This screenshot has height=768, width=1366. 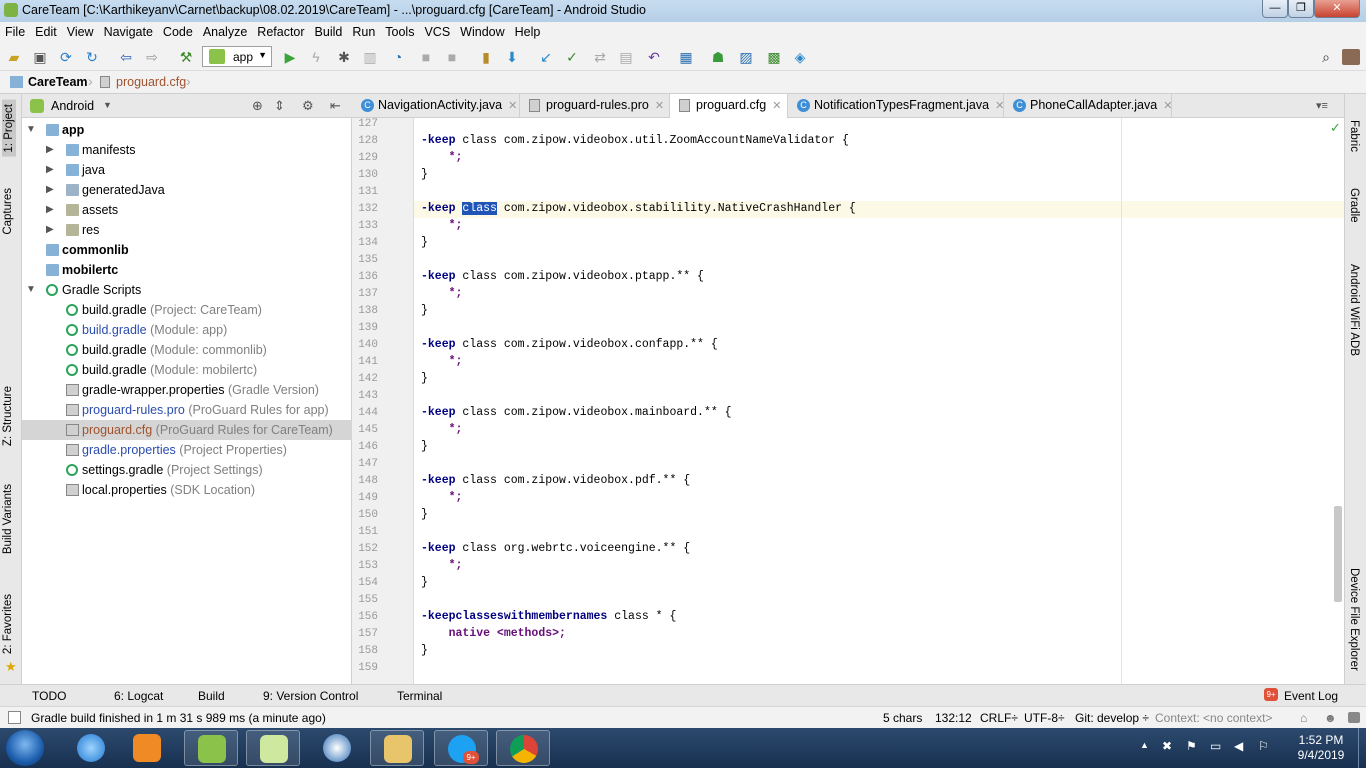 I want to click on maximize-button: ❐, so click(x=1301, y=9).